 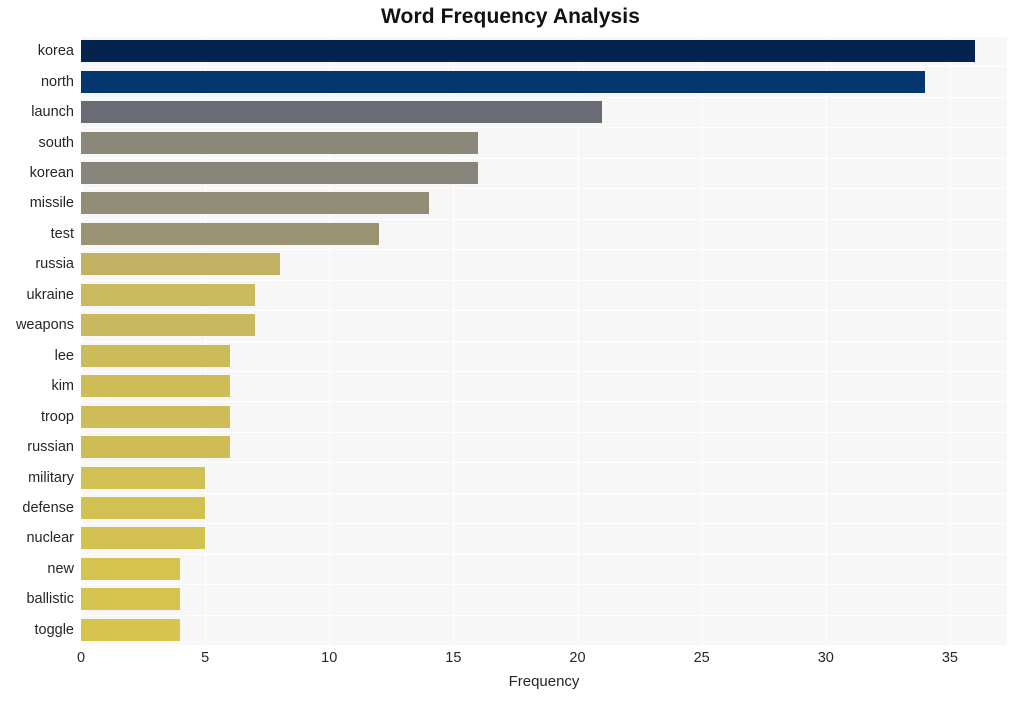 I want to click on bar-launch, so click(x=342, y=112).